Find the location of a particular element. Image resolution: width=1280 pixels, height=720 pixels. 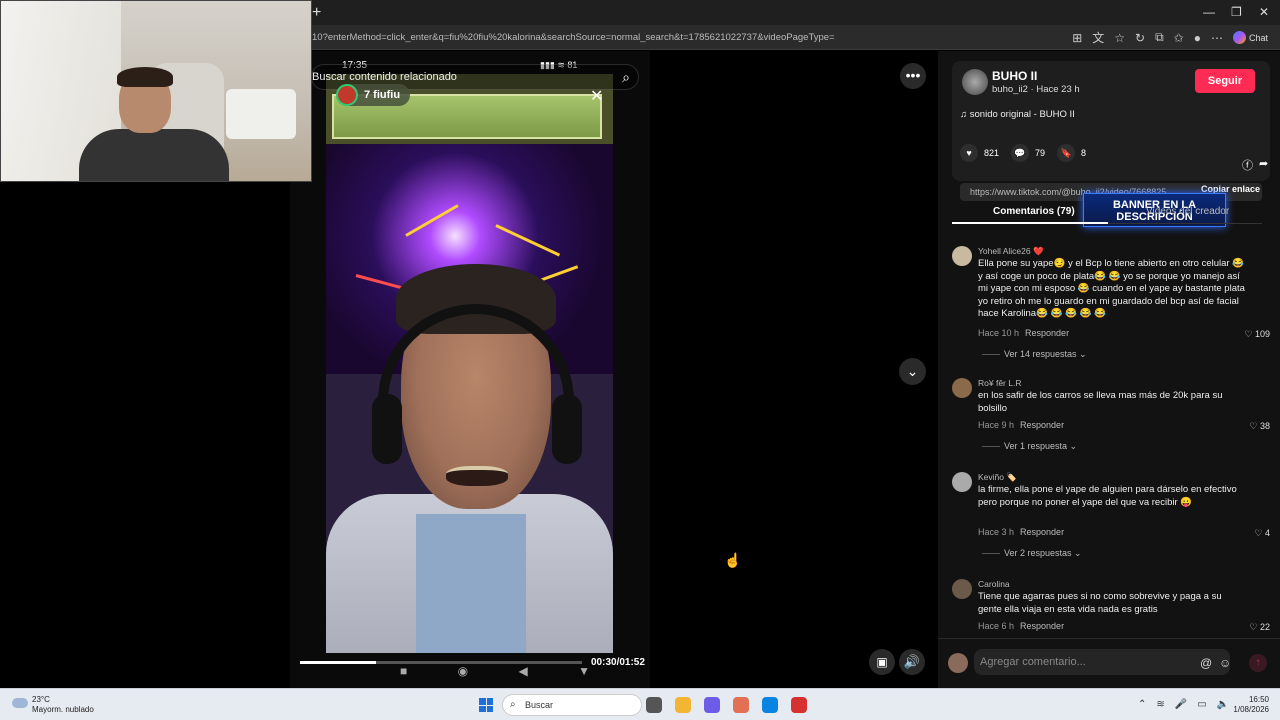

video-shirt is located at coordinates (471, 583).